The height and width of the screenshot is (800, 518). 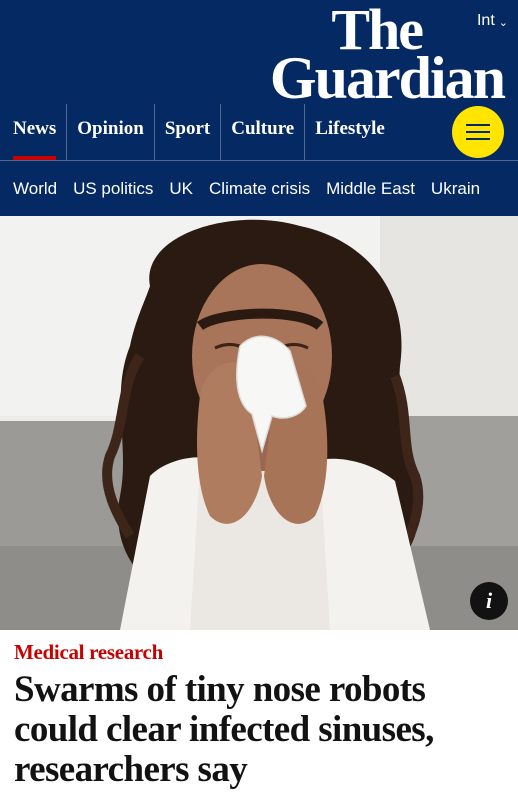 I want to click on pillar-sport: Sport, so click(x=186, y=132).